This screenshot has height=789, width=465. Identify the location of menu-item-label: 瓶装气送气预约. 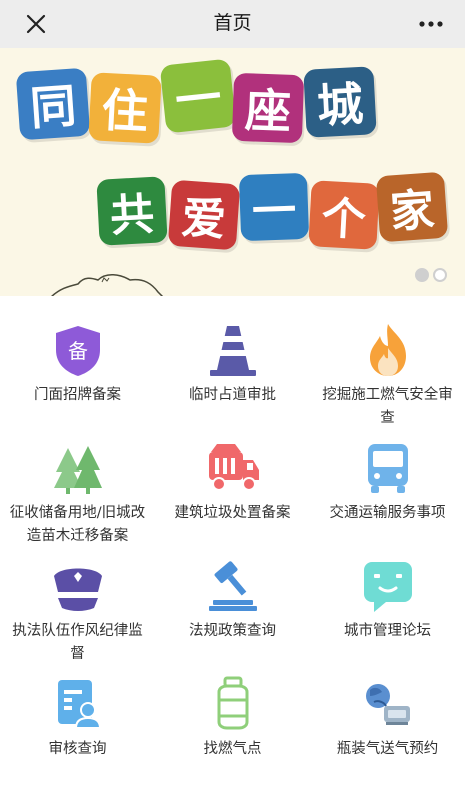
(387, 749).